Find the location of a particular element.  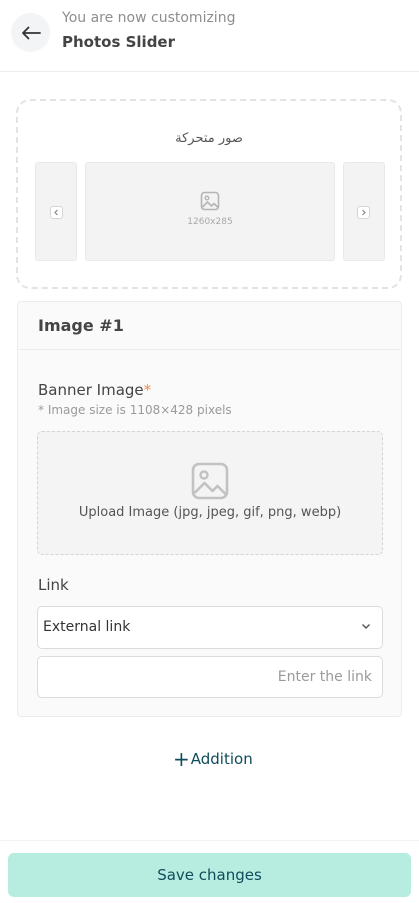

customizing-caption: You are now customizing is located at coordinates (149, 18).